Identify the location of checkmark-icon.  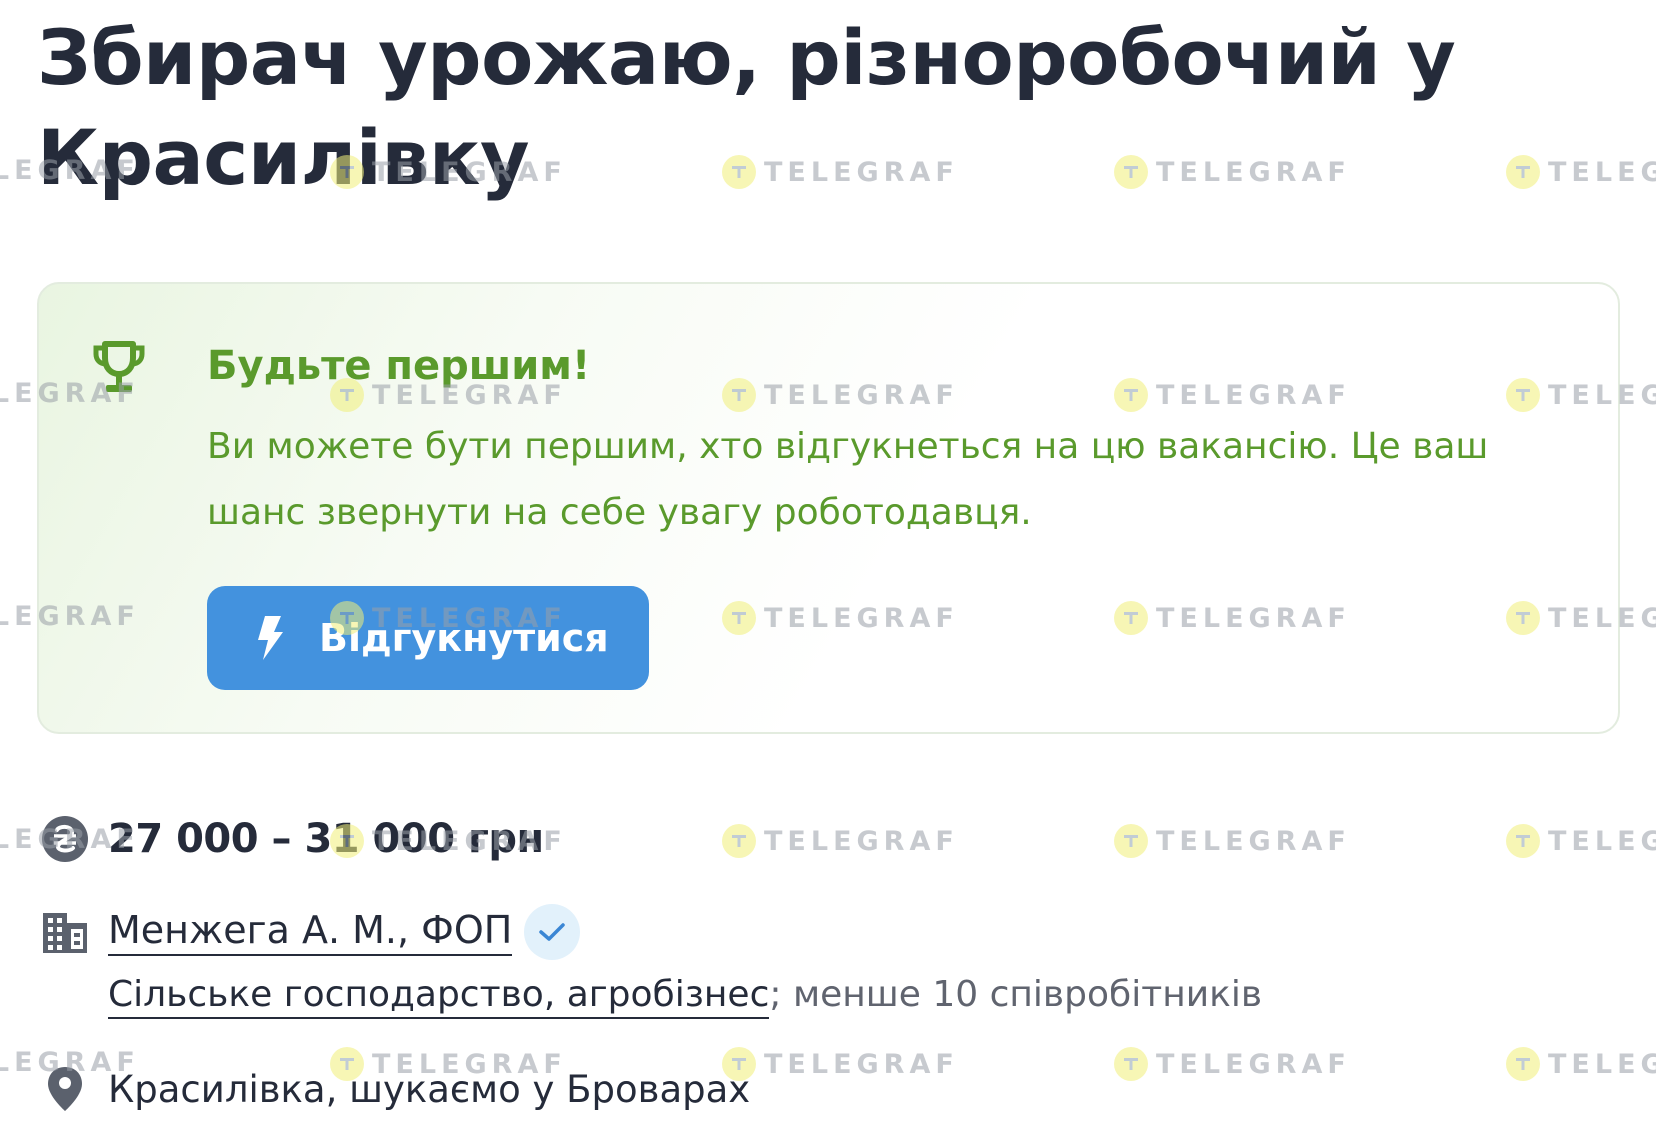
(552, 932).